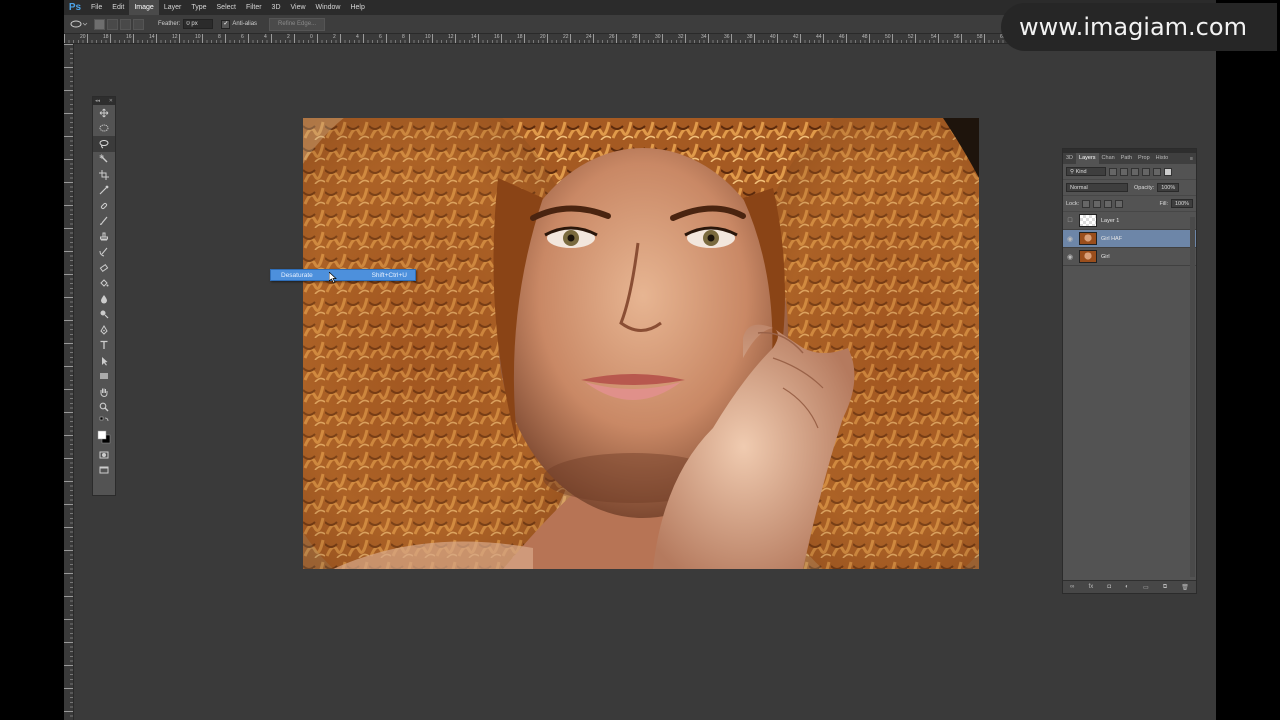  I want to click on menu-layer: Layer, so click(173, 7).